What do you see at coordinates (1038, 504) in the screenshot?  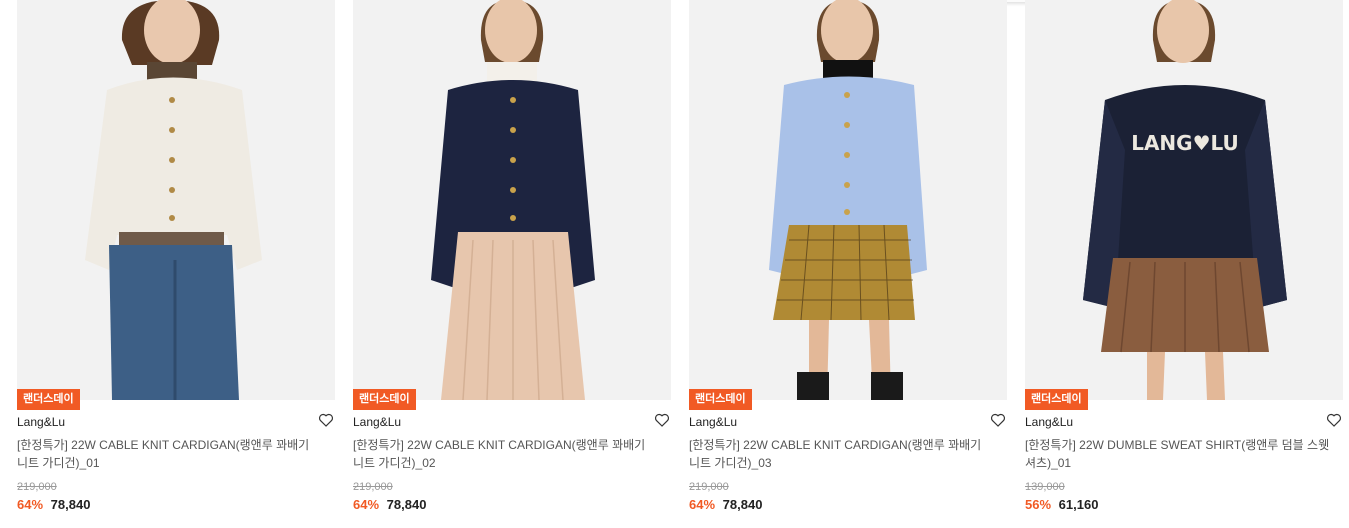 I see `discount-rate: 56%` at bounding box center [1038, 504].